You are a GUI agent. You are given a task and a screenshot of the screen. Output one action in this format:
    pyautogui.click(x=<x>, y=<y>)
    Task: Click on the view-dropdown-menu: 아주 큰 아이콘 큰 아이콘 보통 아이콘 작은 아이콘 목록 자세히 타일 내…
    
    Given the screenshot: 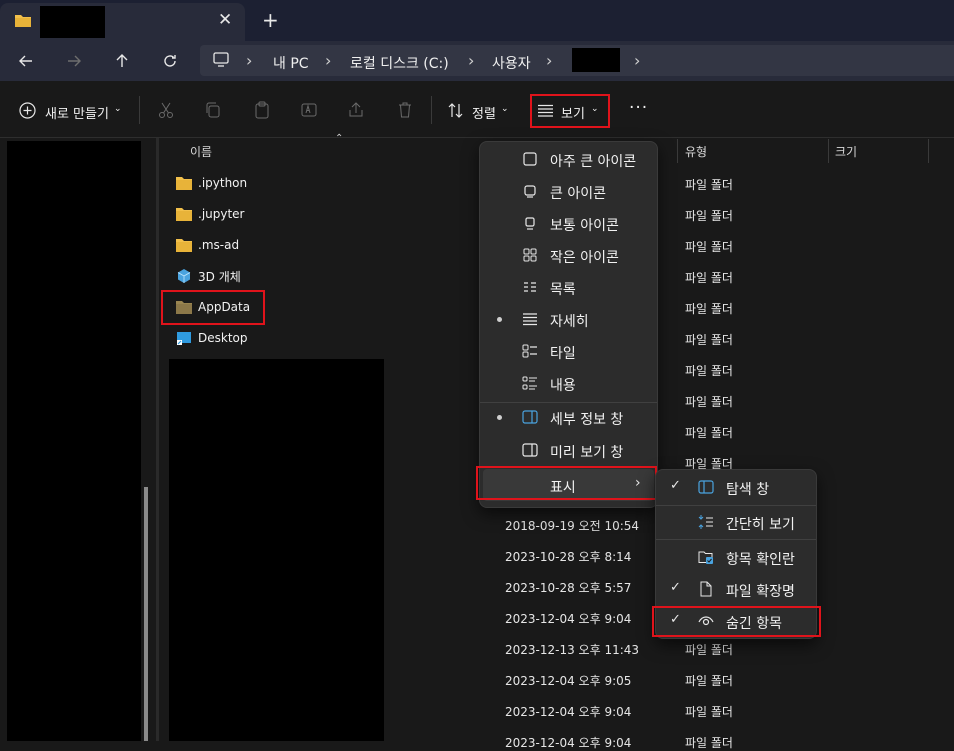 What is the action you would take?
    pyautogui.click(x=568, y=324)
    